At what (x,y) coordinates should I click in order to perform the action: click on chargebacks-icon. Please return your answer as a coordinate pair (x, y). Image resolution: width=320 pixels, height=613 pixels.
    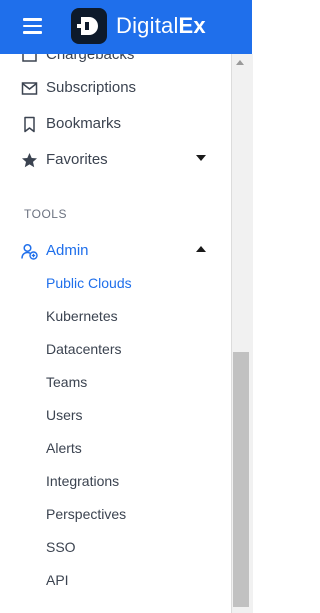
    Looking at the image, I should click on (29, 59).